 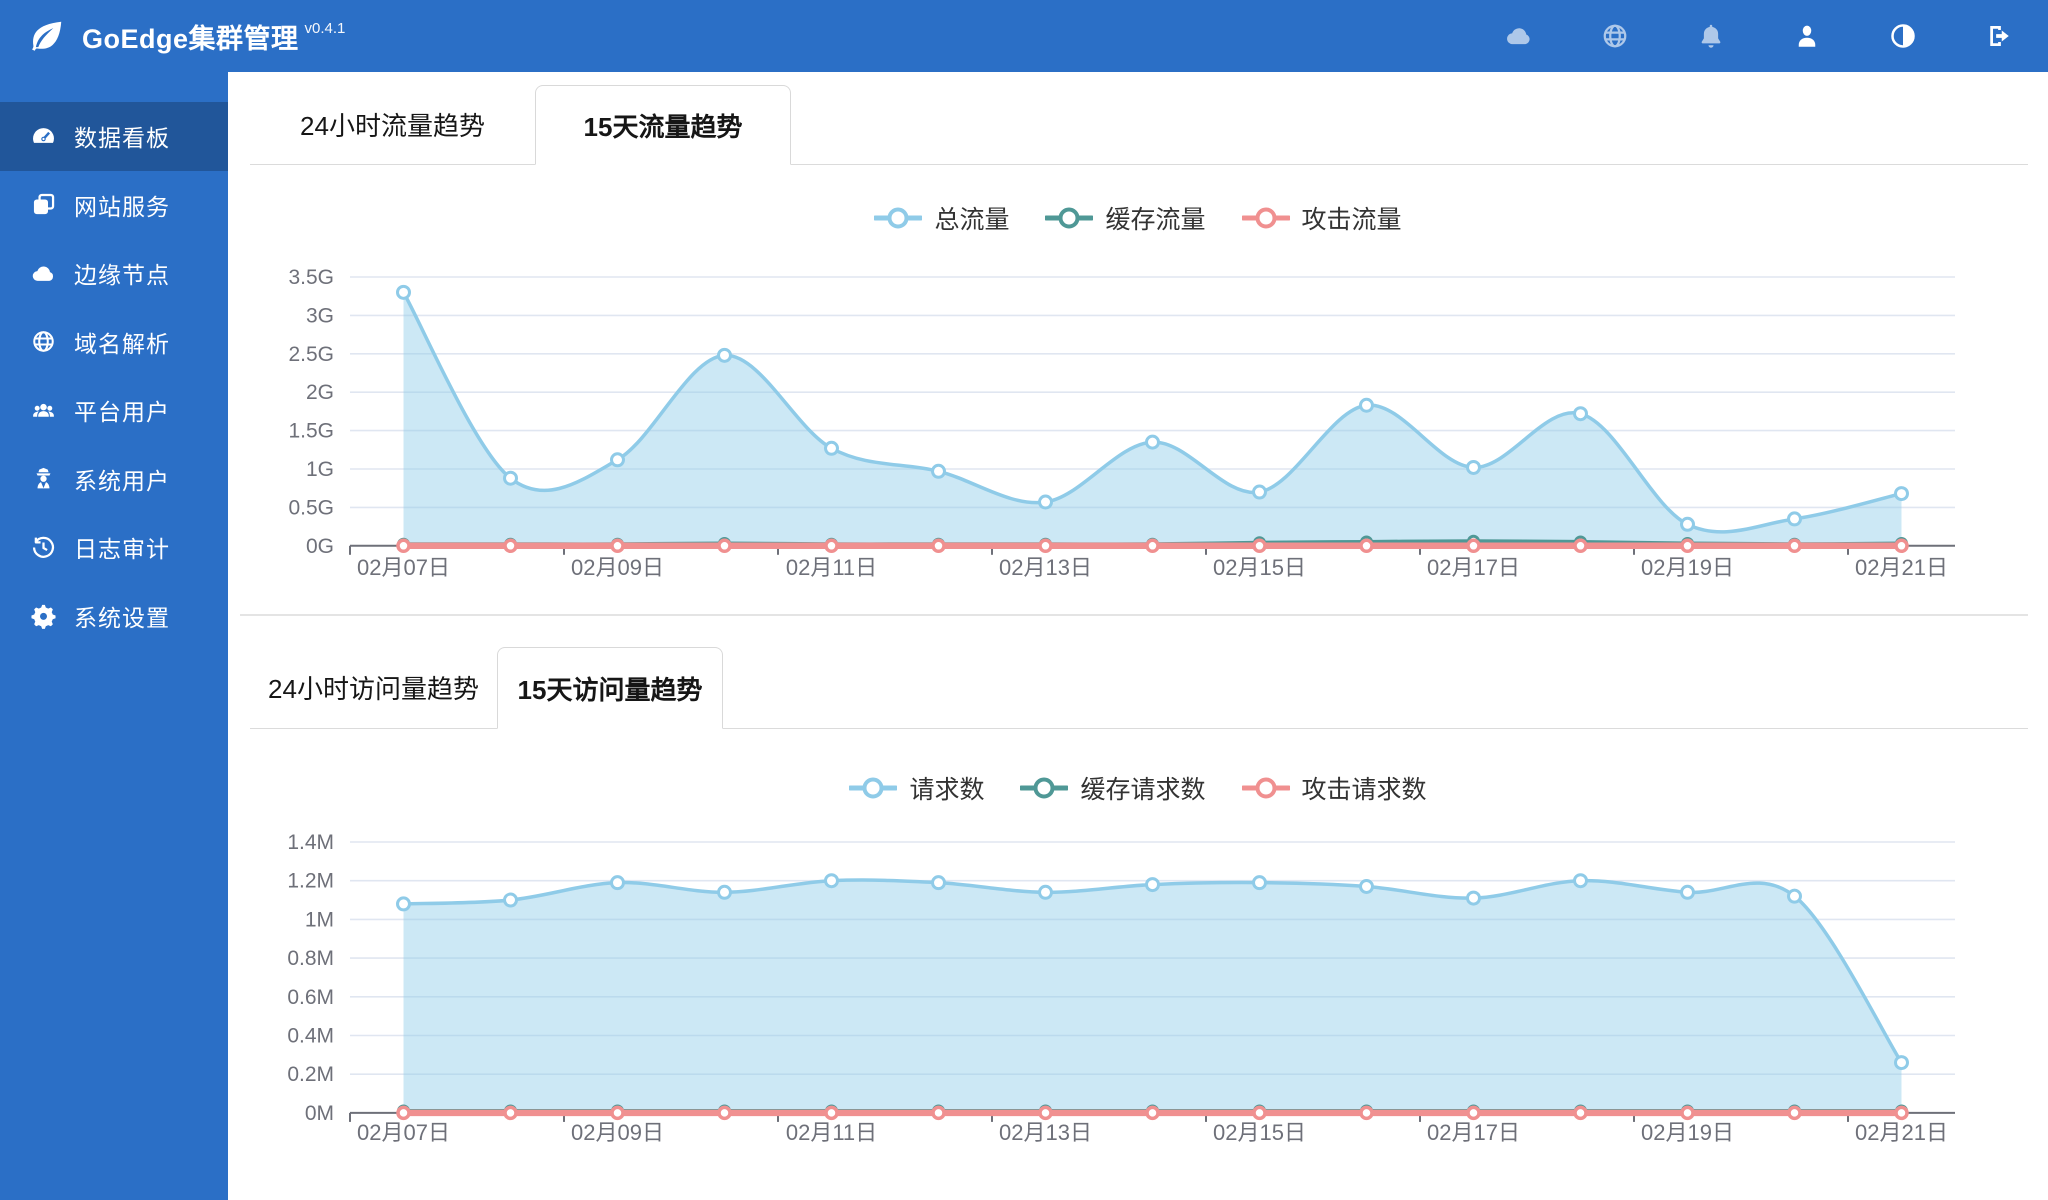 I want to click on svg-text: 1.4M, so click(x=310, y=842).